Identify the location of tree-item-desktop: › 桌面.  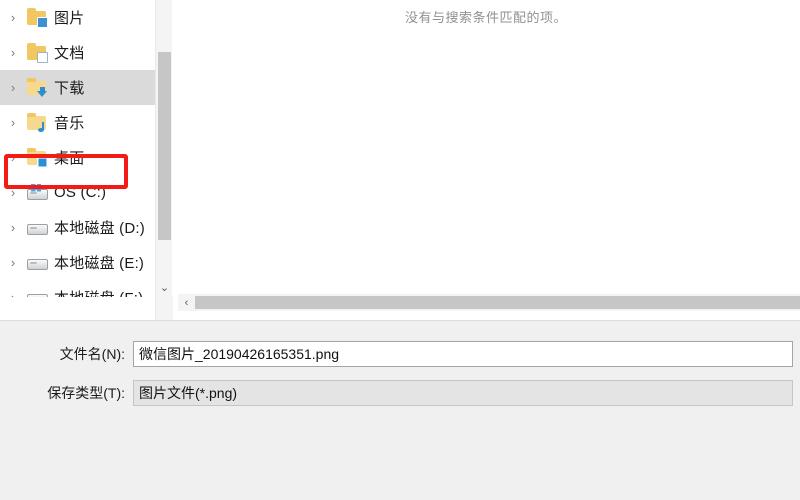
(77, 157).